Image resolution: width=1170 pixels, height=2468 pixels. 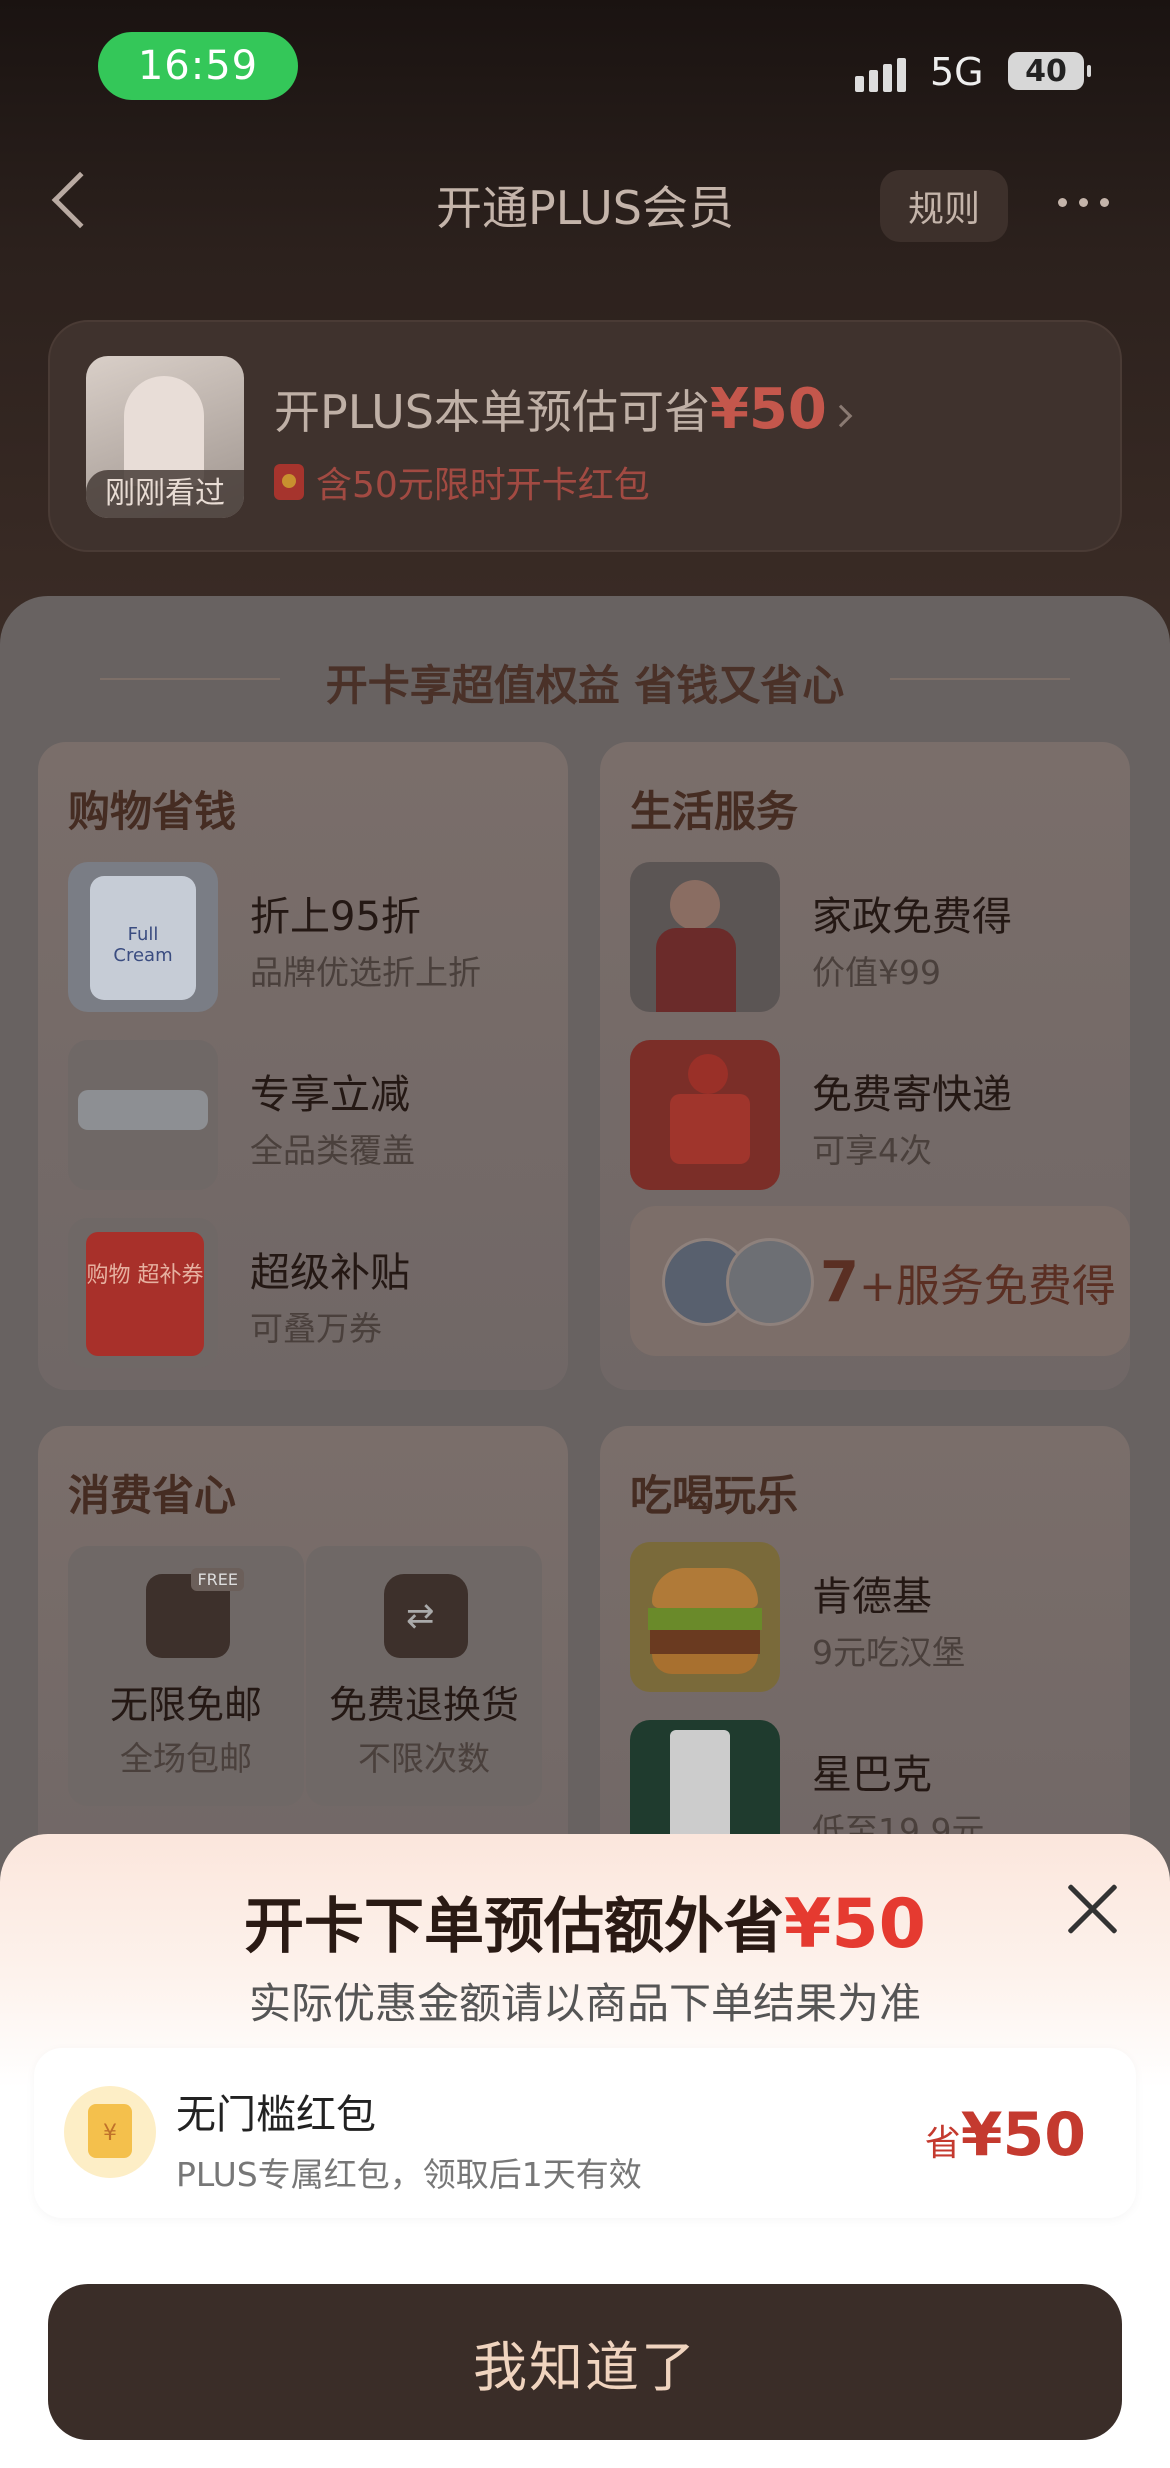 I want to click on banner-sub-text: 含50元限时开卡红包, so click(x=483, y=485).